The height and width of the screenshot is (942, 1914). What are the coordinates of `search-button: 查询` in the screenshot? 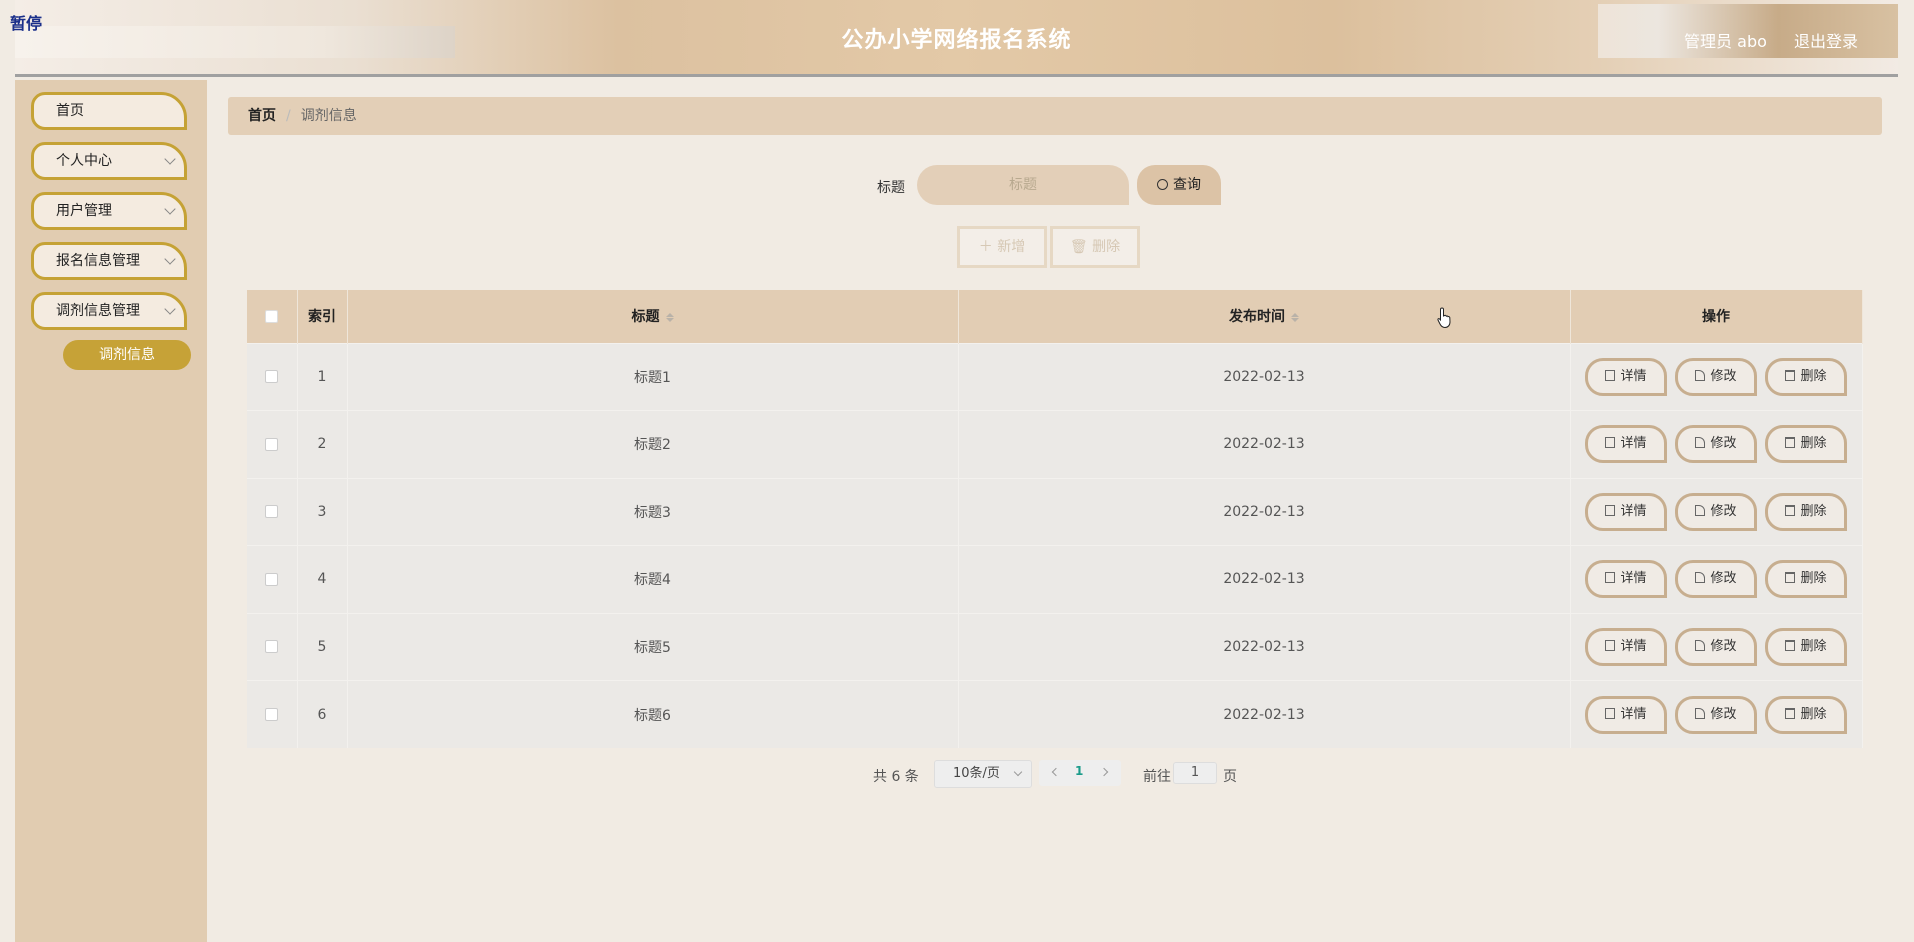 It's located at (1179, 185).